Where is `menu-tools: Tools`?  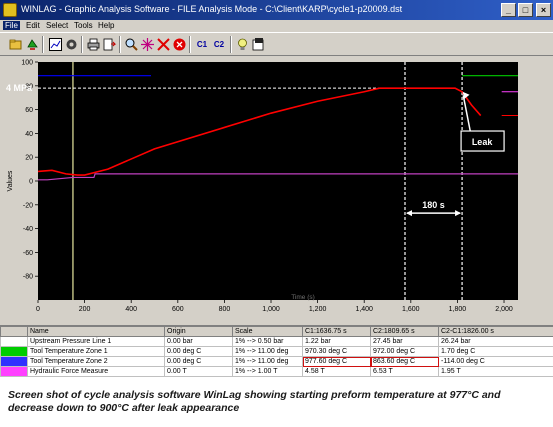
menu-tools: Tools is located at coordinates (83, 25).